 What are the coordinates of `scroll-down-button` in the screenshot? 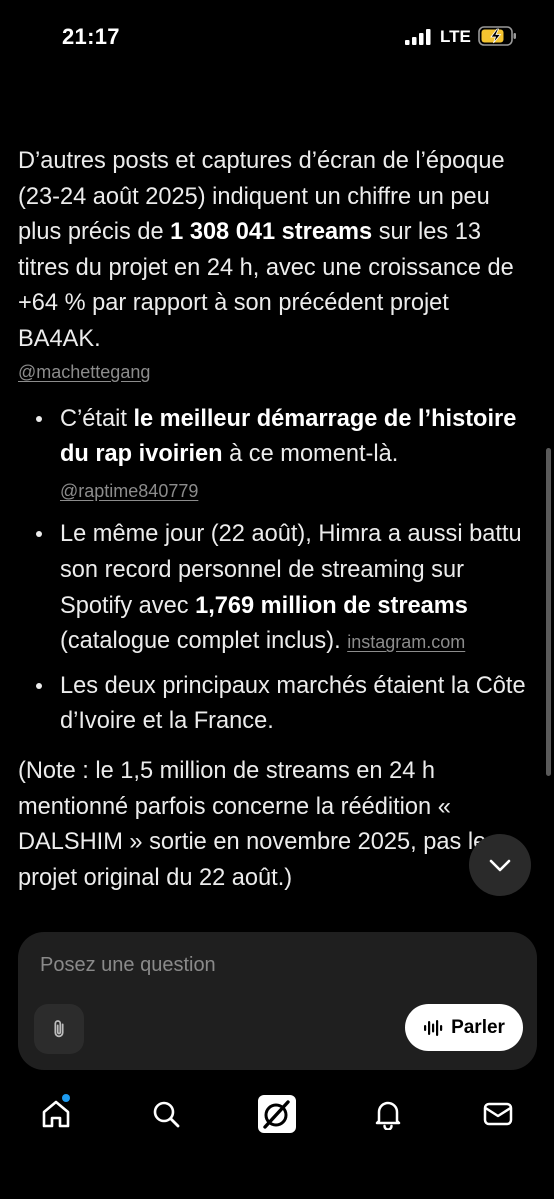 It's located at (500, 865).